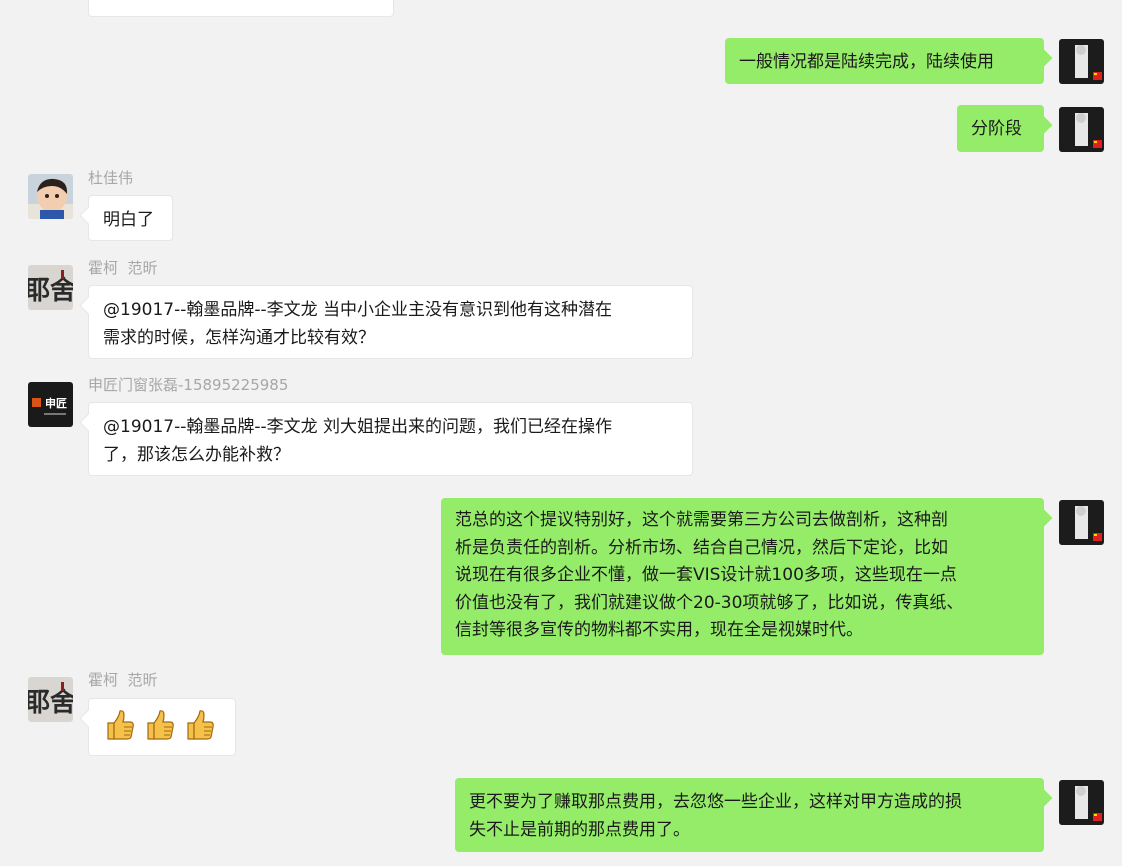 This screenshot has width=1122, height=866. What do you see at coordinates (358, 427) in the screenshot?
I see `message-text: @19017--翰墨品牌--李文龙 刘大姐提出来的问题，我们已经在操作` at bounding box center [358, 427].